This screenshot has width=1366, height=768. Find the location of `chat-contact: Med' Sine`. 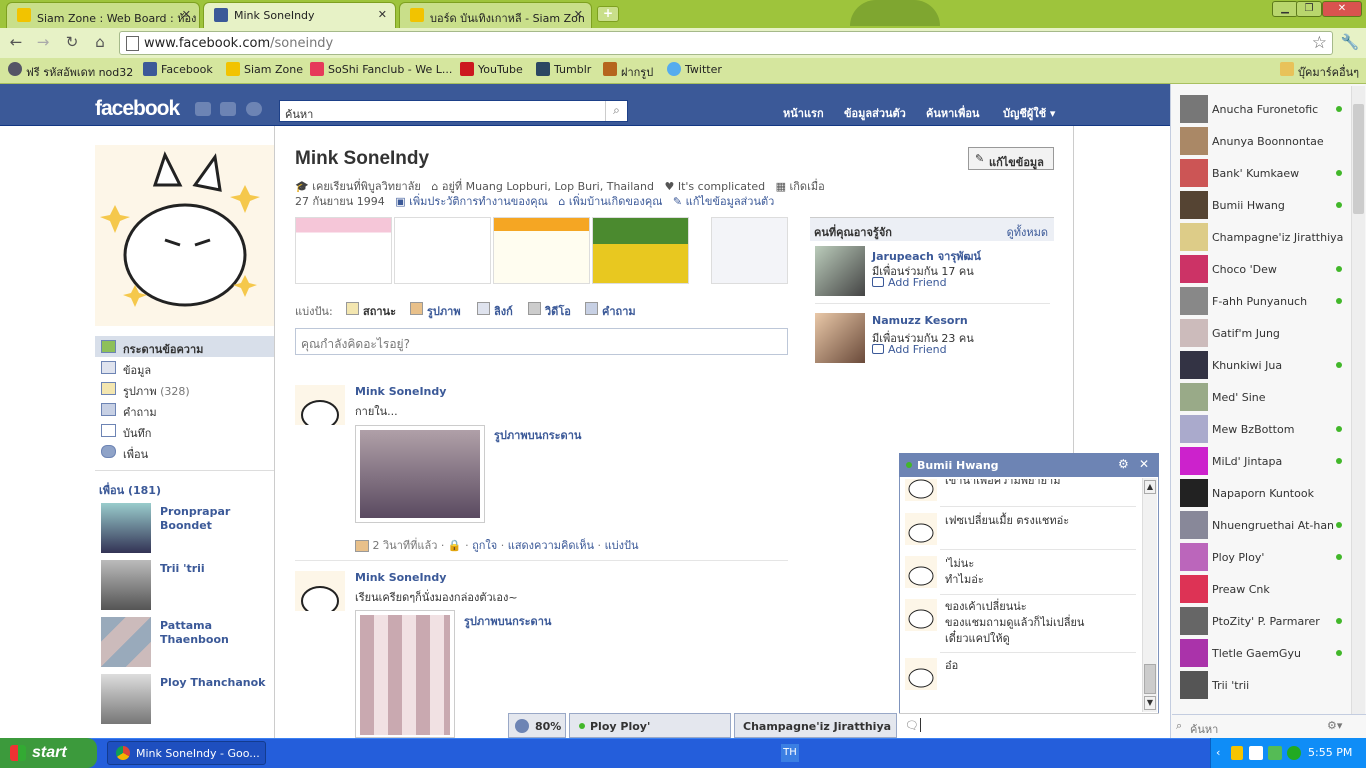

chat-contact: Med' Sine is located at coordinates (1264, 397).